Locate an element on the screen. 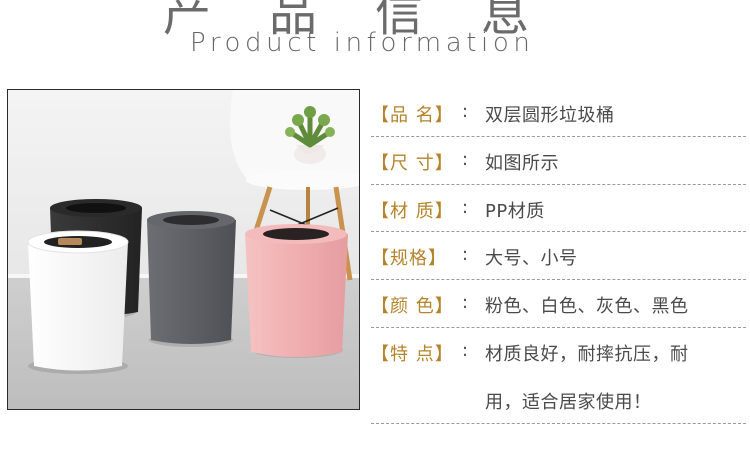 The height and width of the screenshot is (454, 750). spec-value: 如图所示 is located at coordinates (522, 163).